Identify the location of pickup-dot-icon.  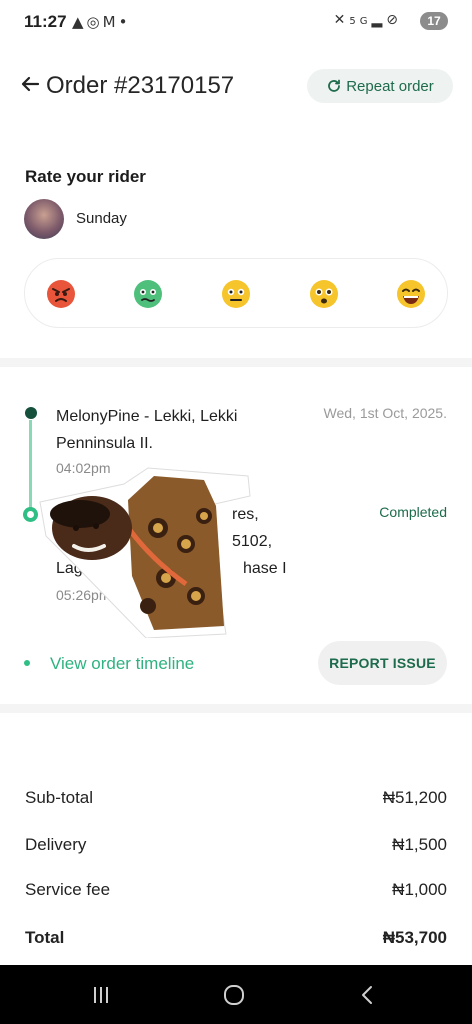
(31, 413).